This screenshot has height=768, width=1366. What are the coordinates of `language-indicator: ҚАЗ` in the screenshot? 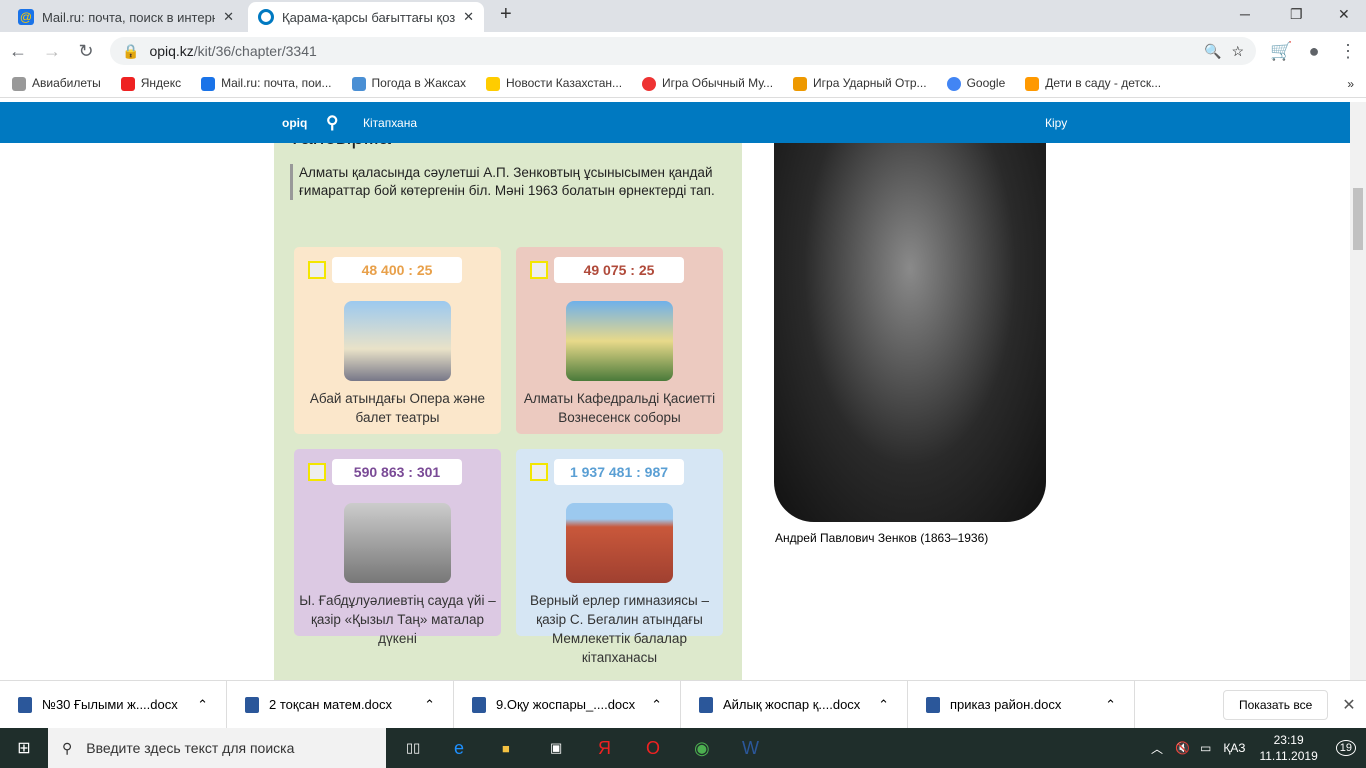 It's located at (1234, 748).